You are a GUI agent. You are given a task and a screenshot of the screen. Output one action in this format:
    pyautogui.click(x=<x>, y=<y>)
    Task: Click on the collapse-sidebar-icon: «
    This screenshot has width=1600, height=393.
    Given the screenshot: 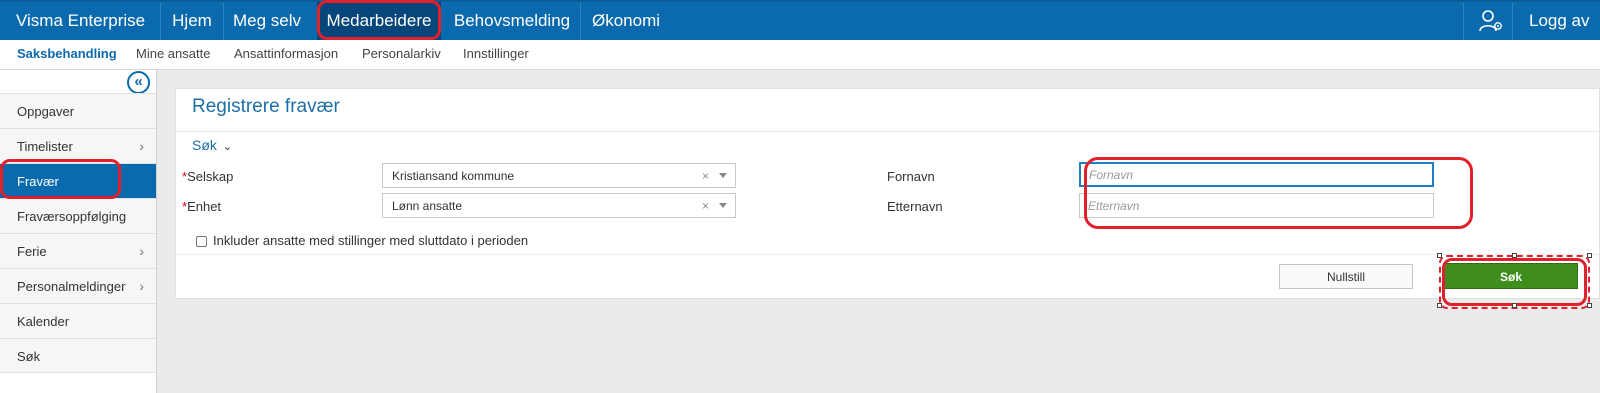 What is the action you would take?
    pyautogui.click(x=138, y=82)
    